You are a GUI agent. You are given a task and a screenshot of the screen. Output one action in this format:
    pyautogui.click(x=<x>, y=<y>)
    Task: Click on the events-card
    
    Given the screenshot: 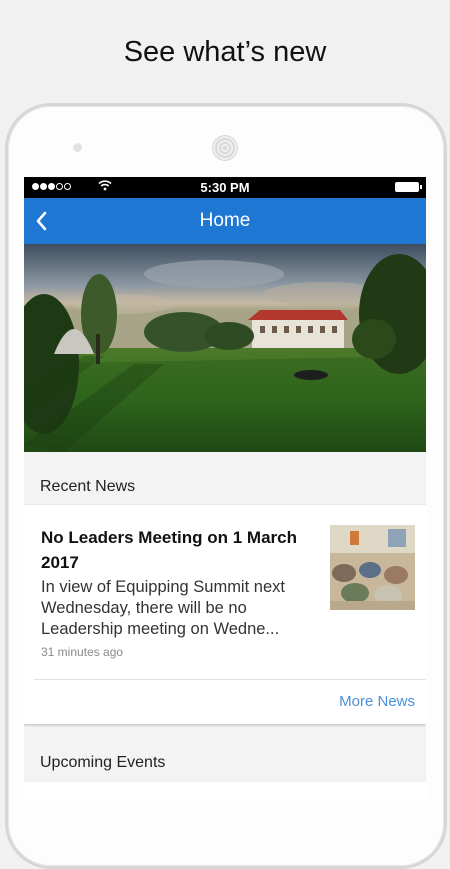 What is the action you would take?
    pyautogui.click(x=225, y=791)
    